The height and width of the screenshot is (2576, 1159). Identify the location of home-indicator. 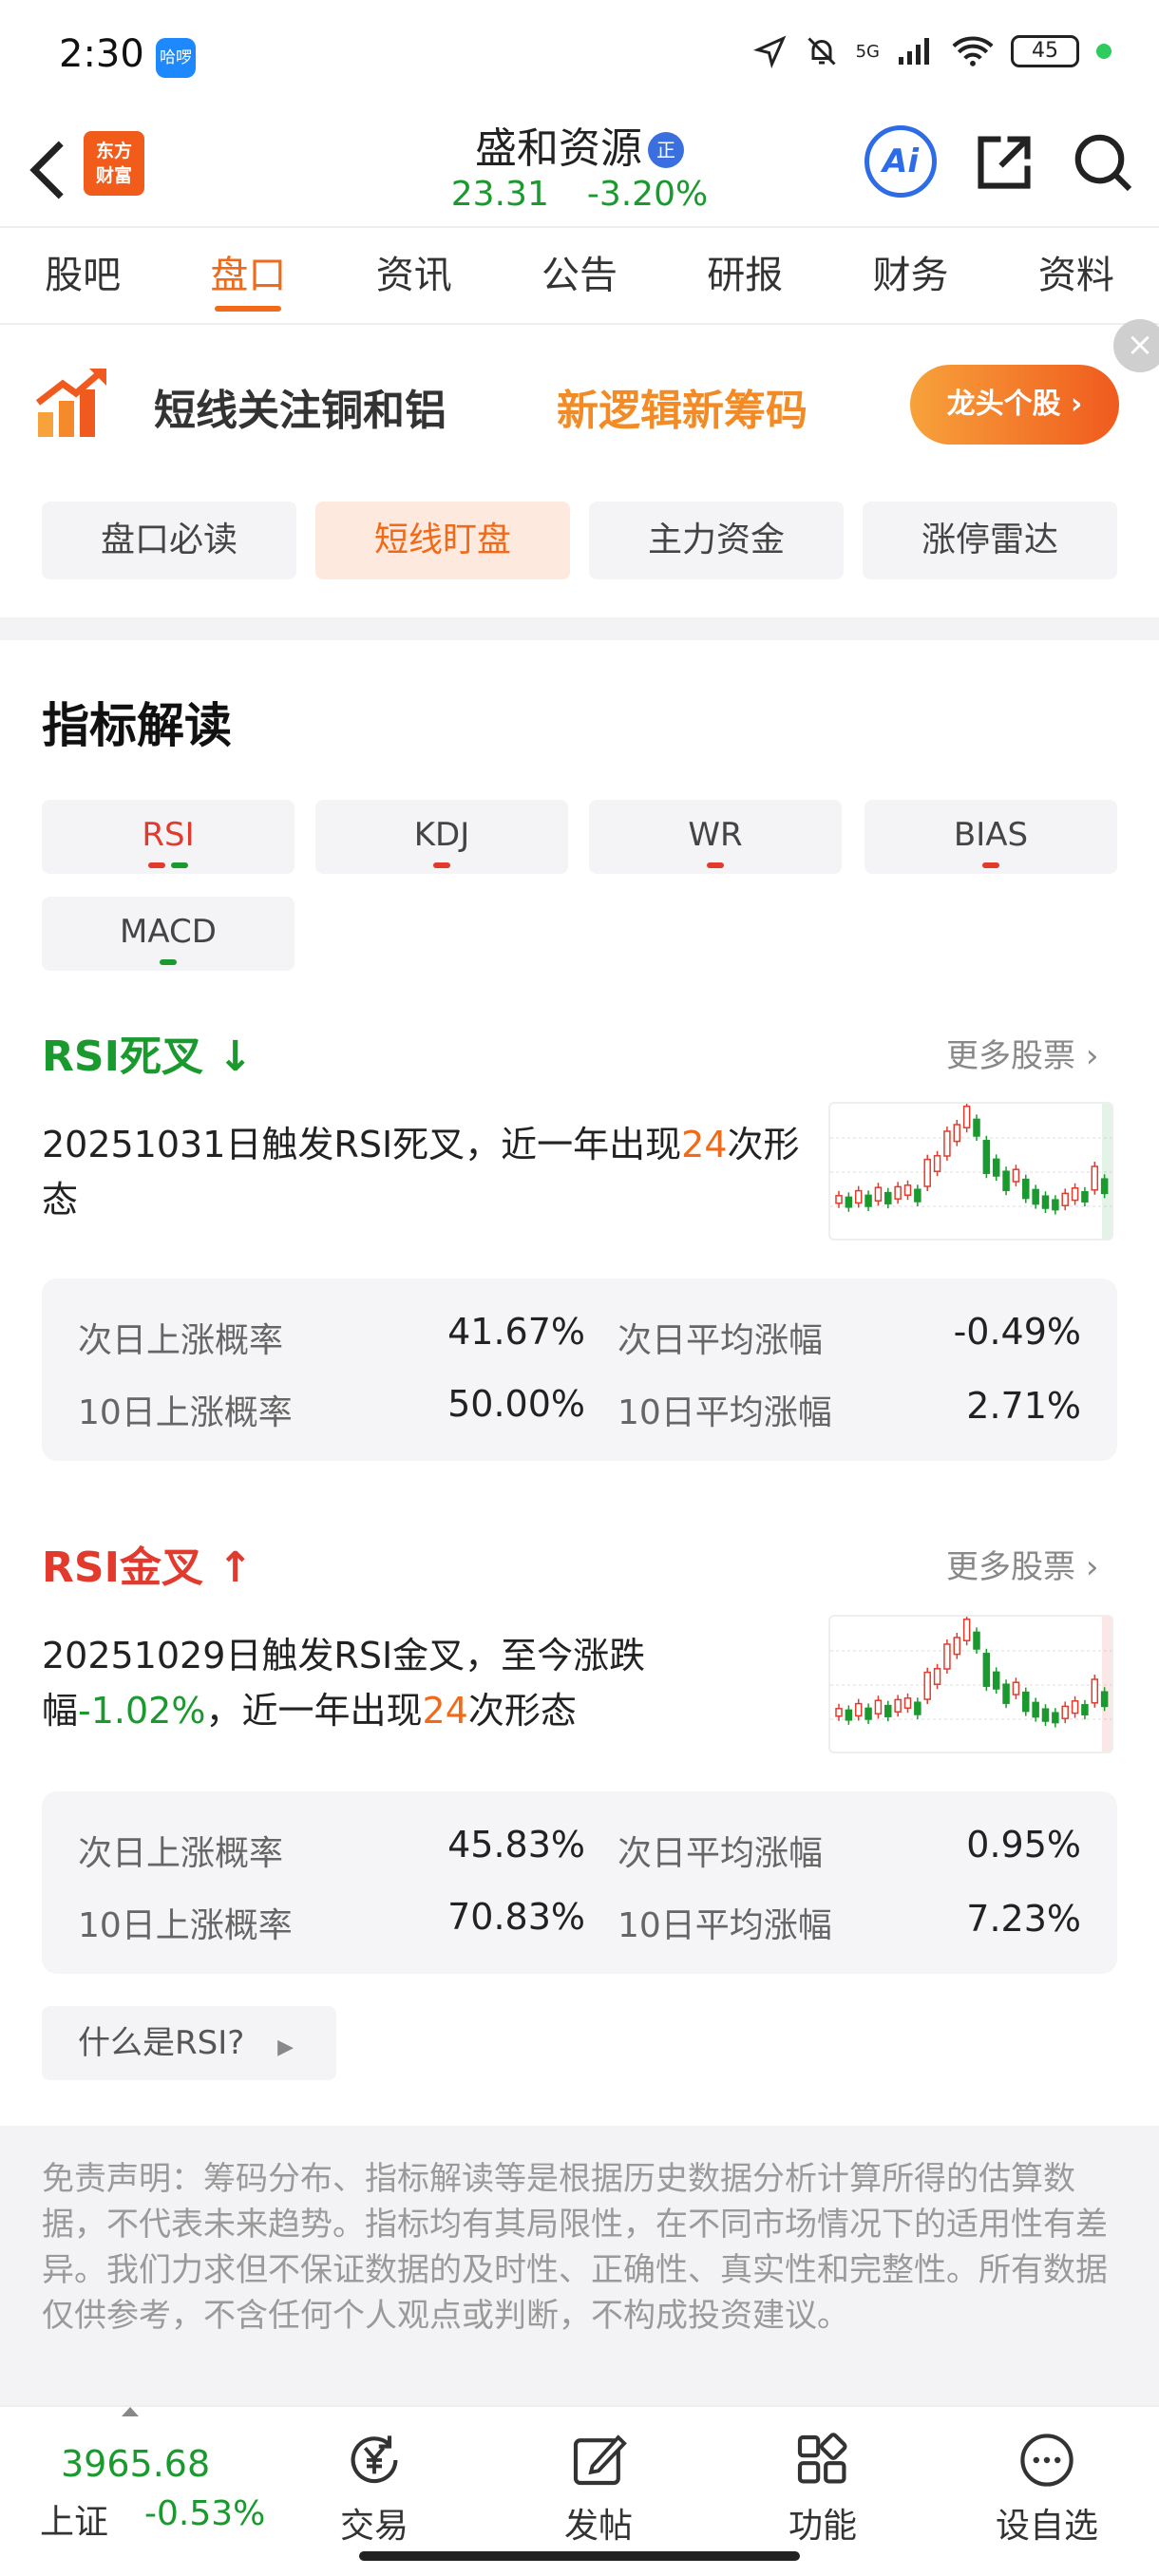
(579, 2556).